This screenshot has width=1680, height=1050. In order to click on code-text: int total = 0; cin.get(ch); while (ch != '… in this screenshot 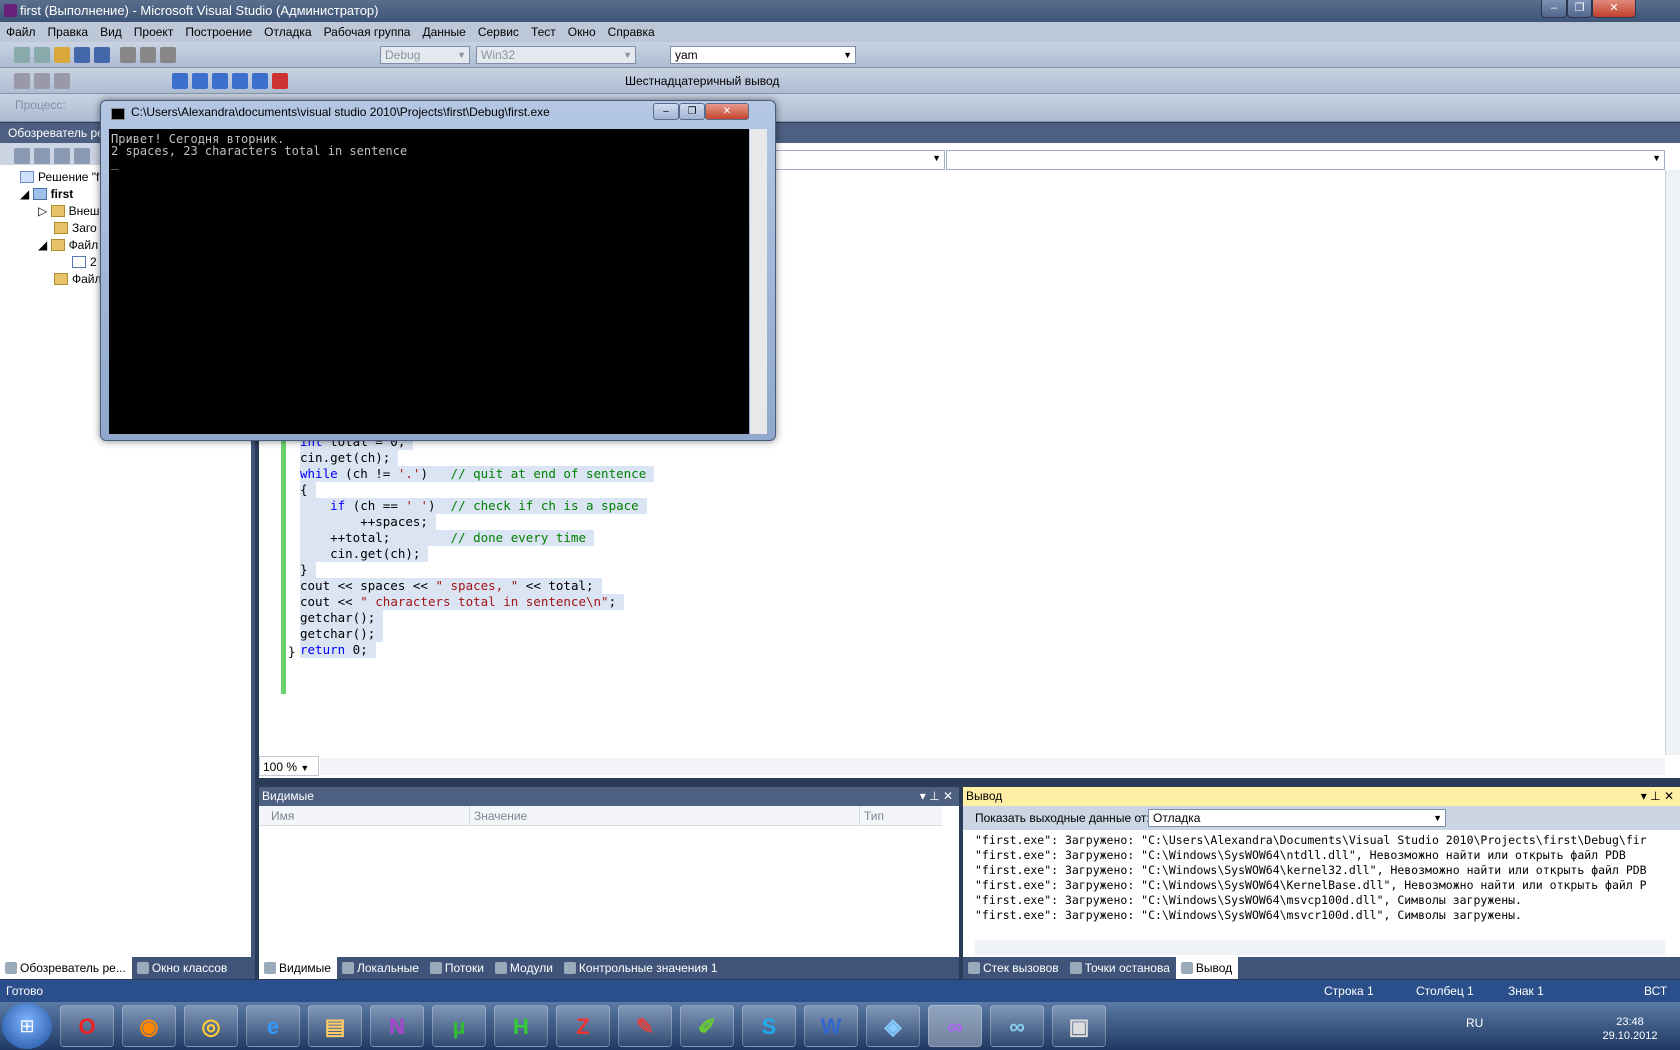, I will do `click(477, 546)`.